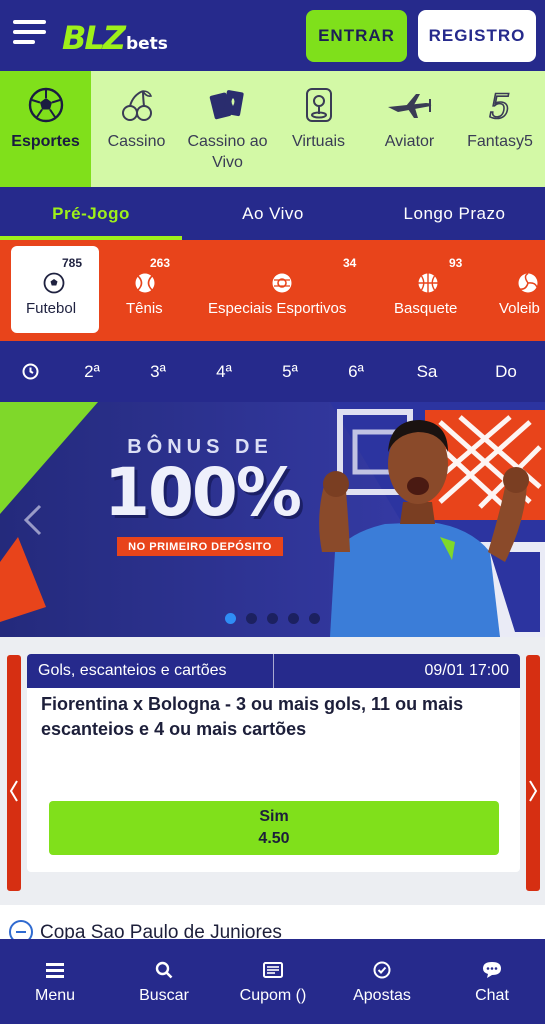 This screenshot has width=545, height=1024. I want to click on sport-basquete: 93 Basquete, so click(428, 289).